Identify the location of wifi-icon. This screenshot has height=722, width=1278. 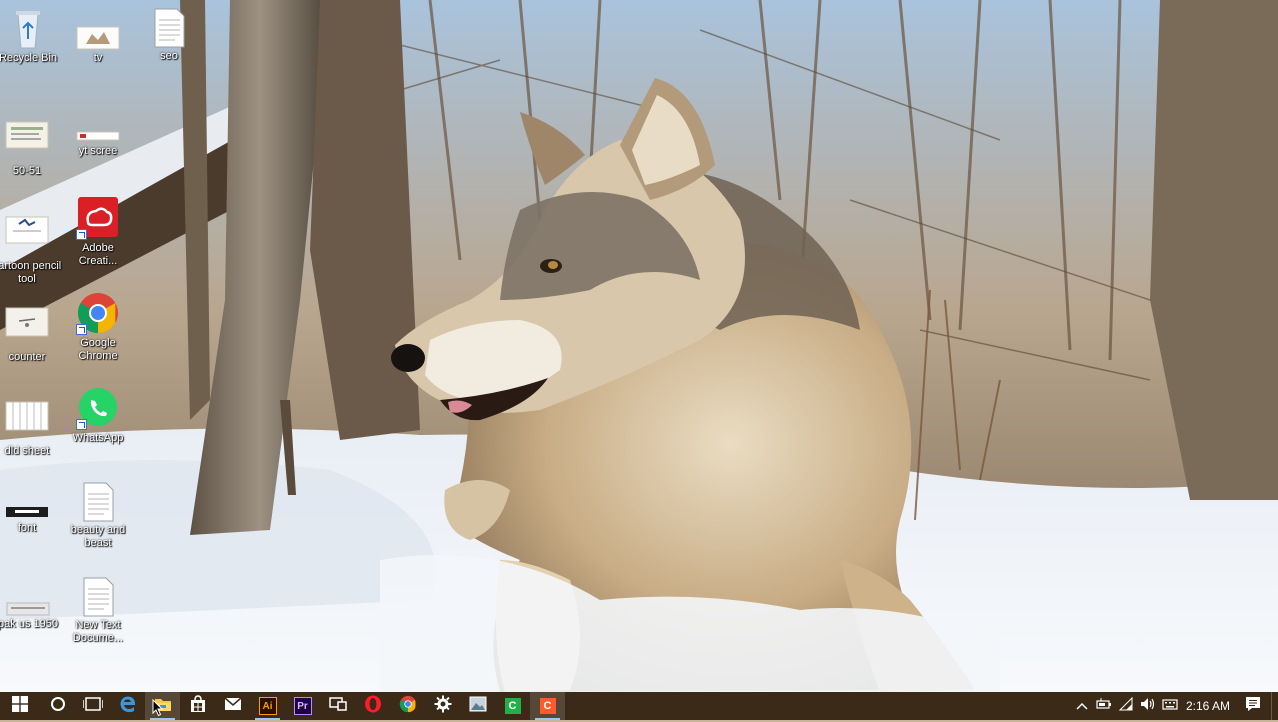
(1126, 706).